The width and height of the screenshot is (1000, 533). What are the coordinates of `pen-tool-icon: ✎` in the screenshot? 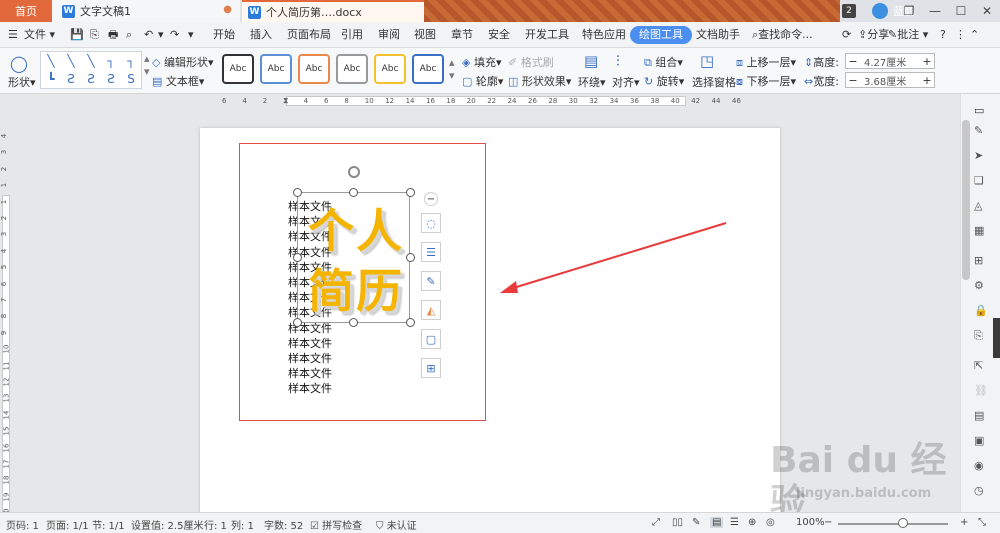 It's located at (981, 131).